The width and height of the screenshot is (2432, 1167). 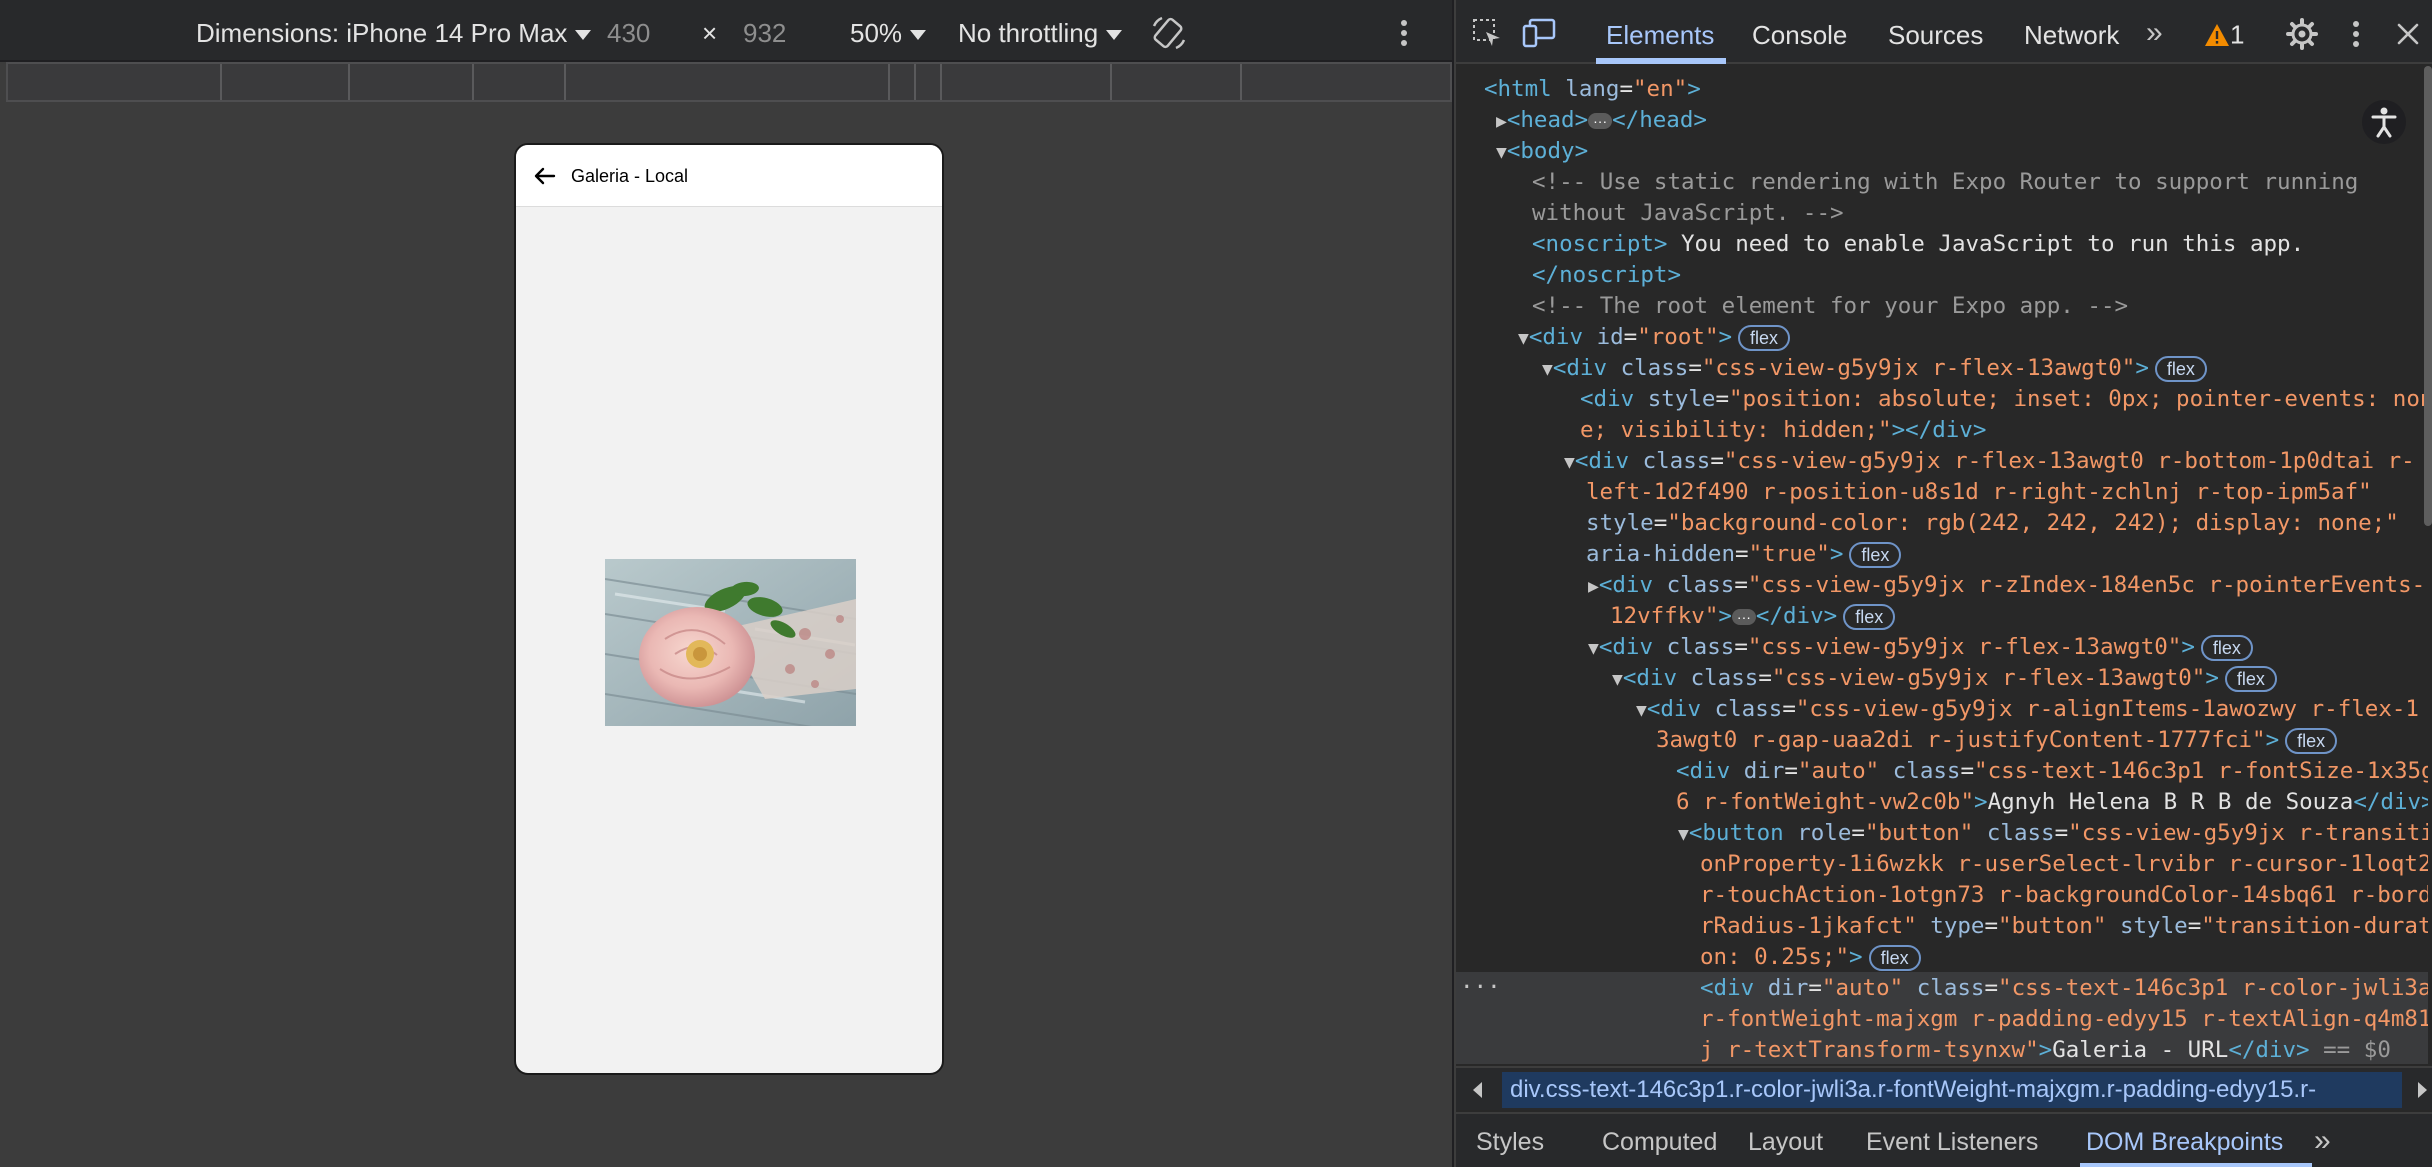 What do you see at coordinates (2302, 34) in the screenshot?
I see `settings-gear-icon` at bounding box center [2302, 34].